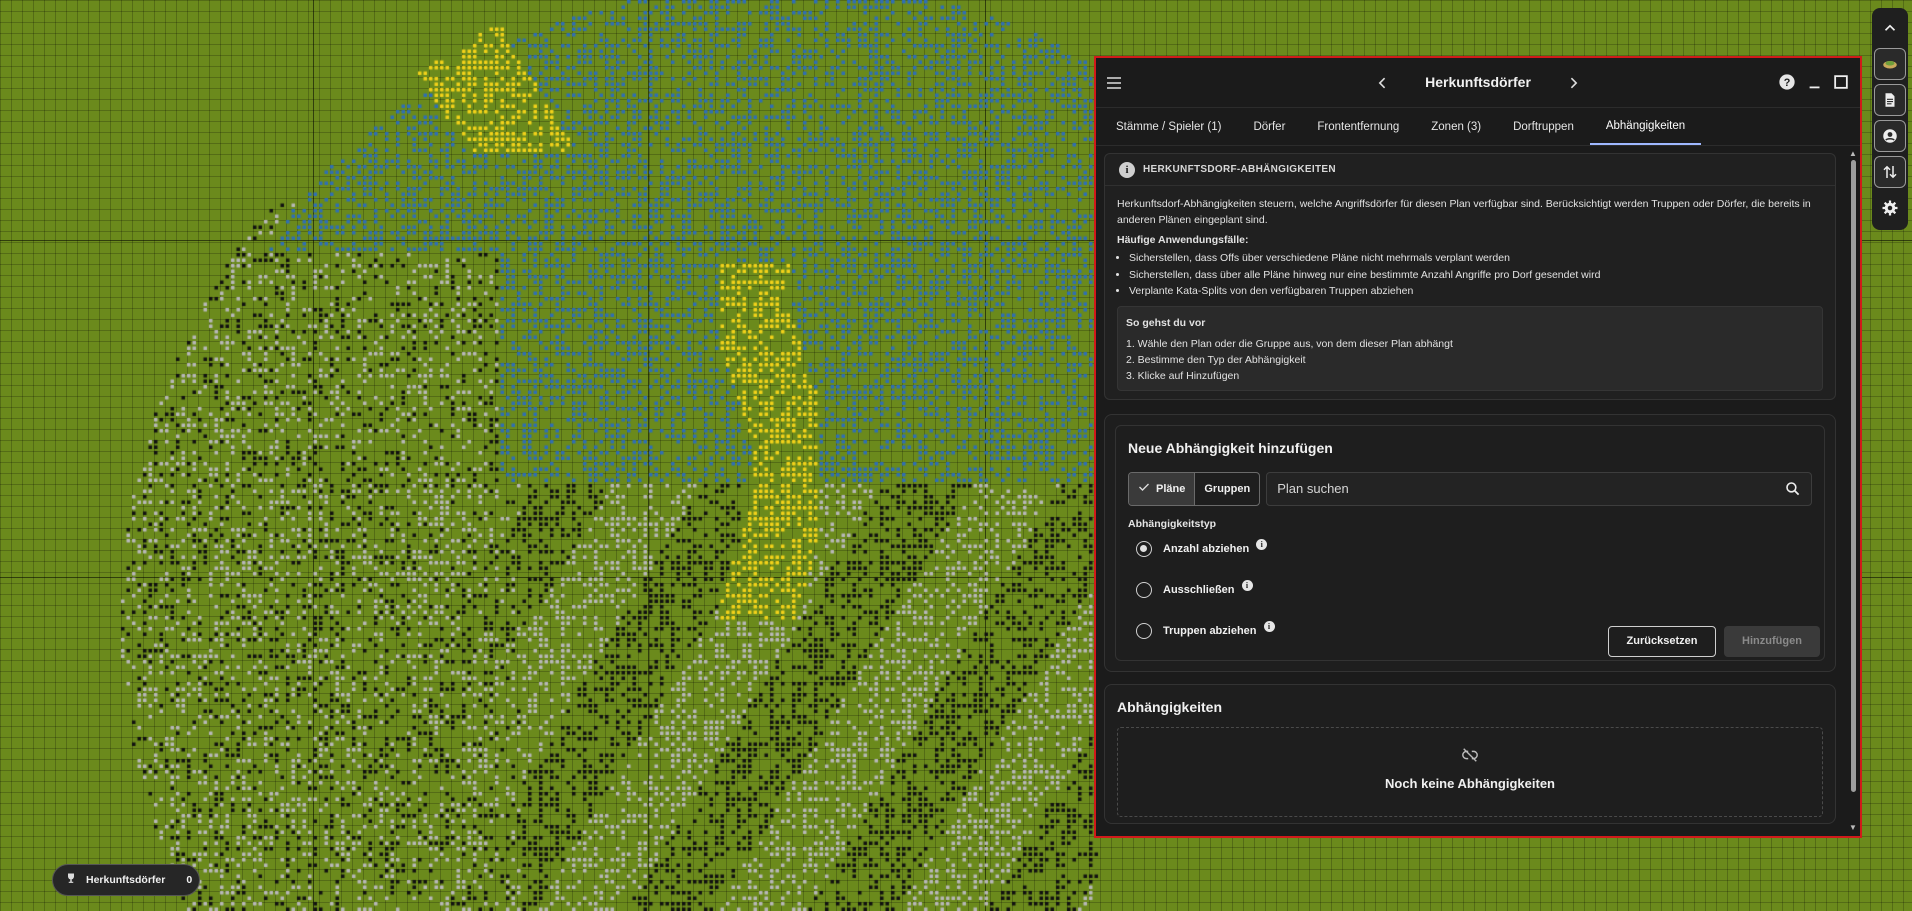  I want to click on scroll-down-arrow: ▼, so click(1853, 828).